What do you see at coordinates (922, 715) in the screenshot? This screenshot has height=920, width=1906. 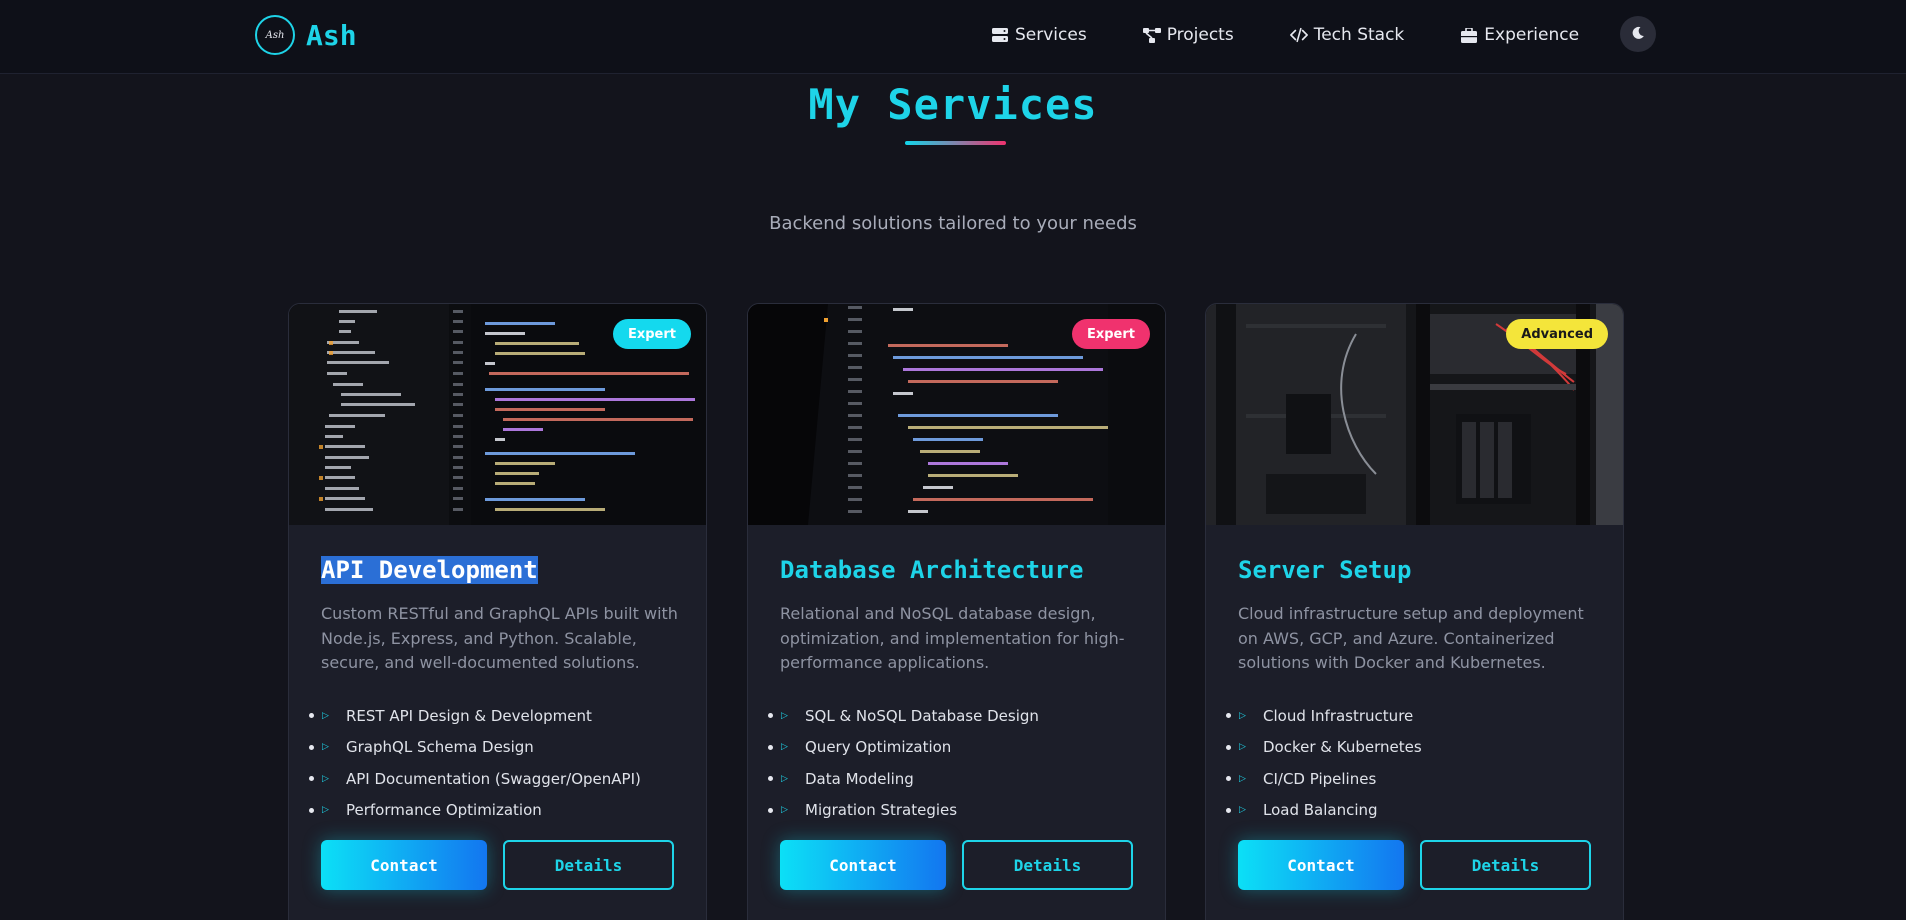 I see `feature-label: SQL & NoSQL Database Design` at bounding box center [922, 715].